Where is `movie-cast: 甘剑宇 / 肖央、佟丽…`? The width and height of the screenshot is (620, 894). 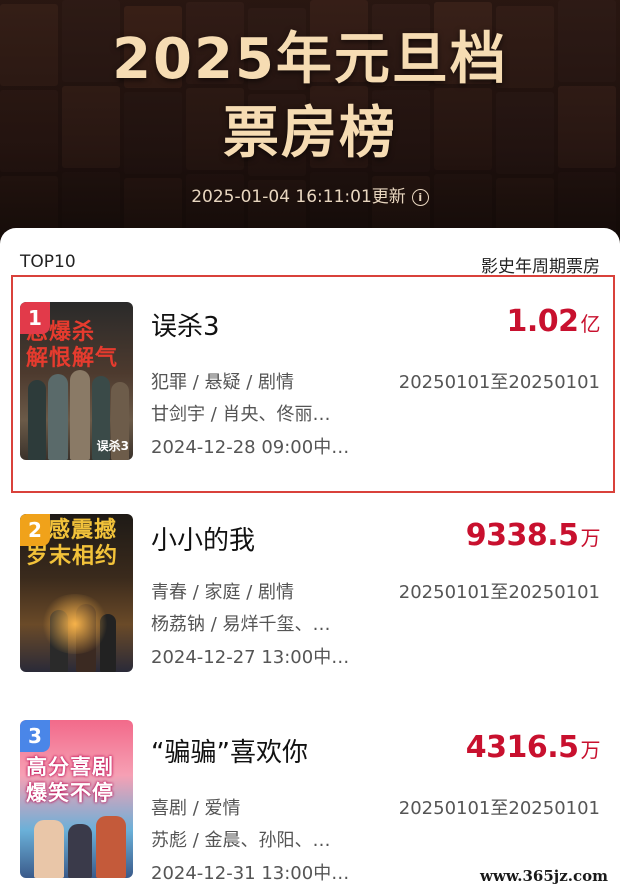
movie-cast: 甘剑宇 / 肖央、佟丽… is located at coordinates (241, 414).